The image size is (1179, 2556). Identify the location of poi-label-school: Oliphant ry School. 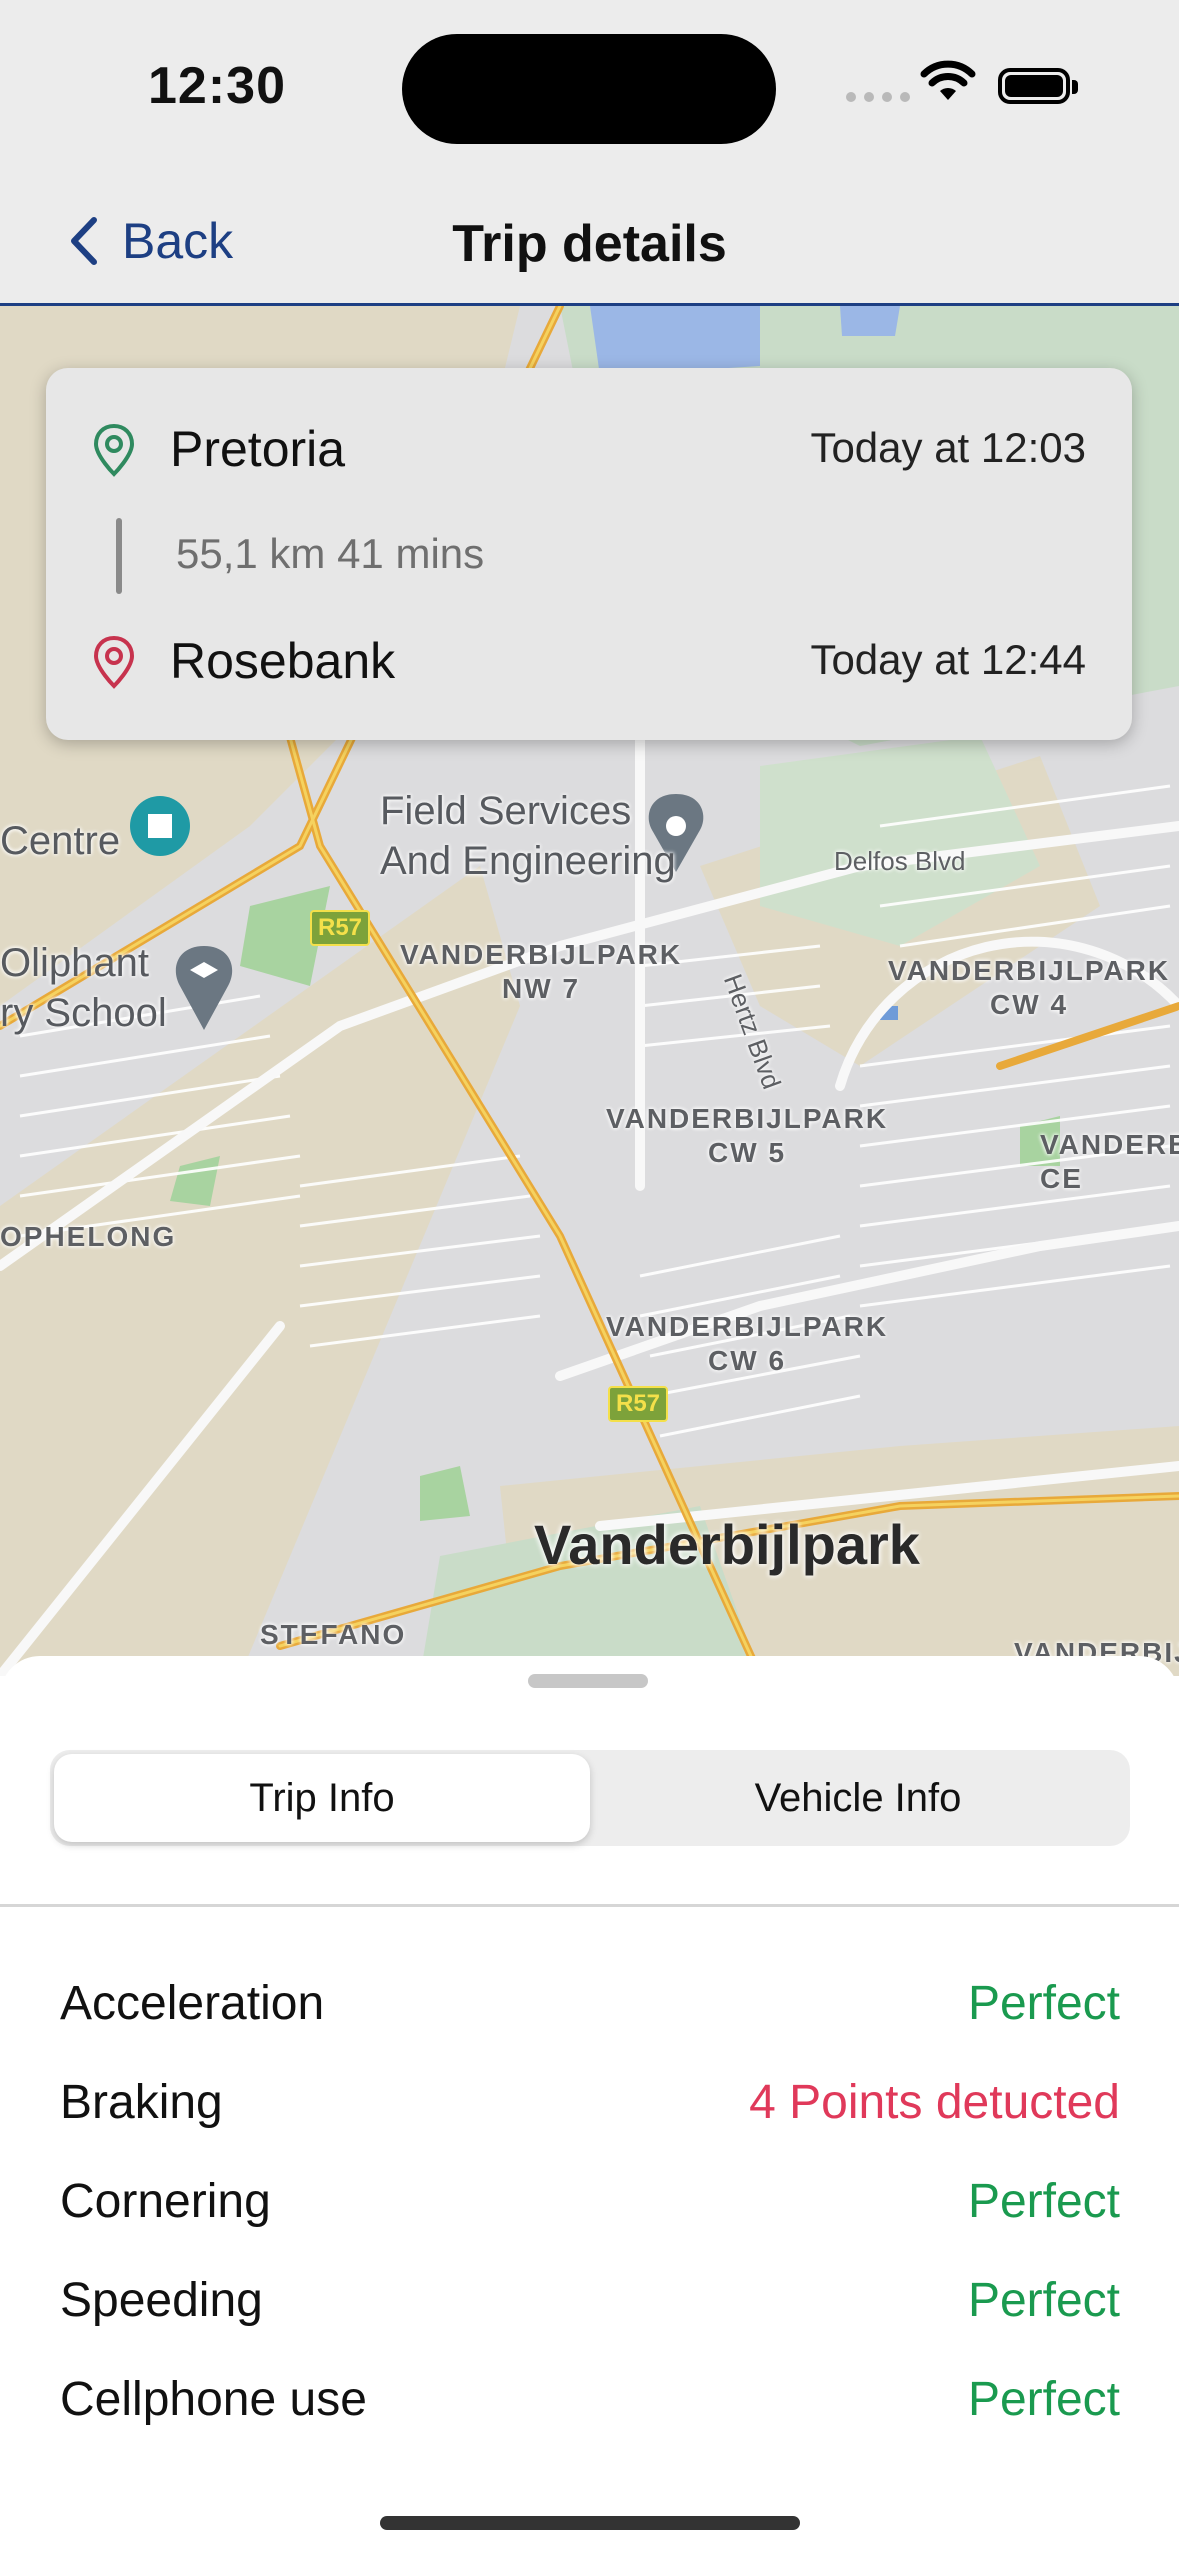
(83, 988).